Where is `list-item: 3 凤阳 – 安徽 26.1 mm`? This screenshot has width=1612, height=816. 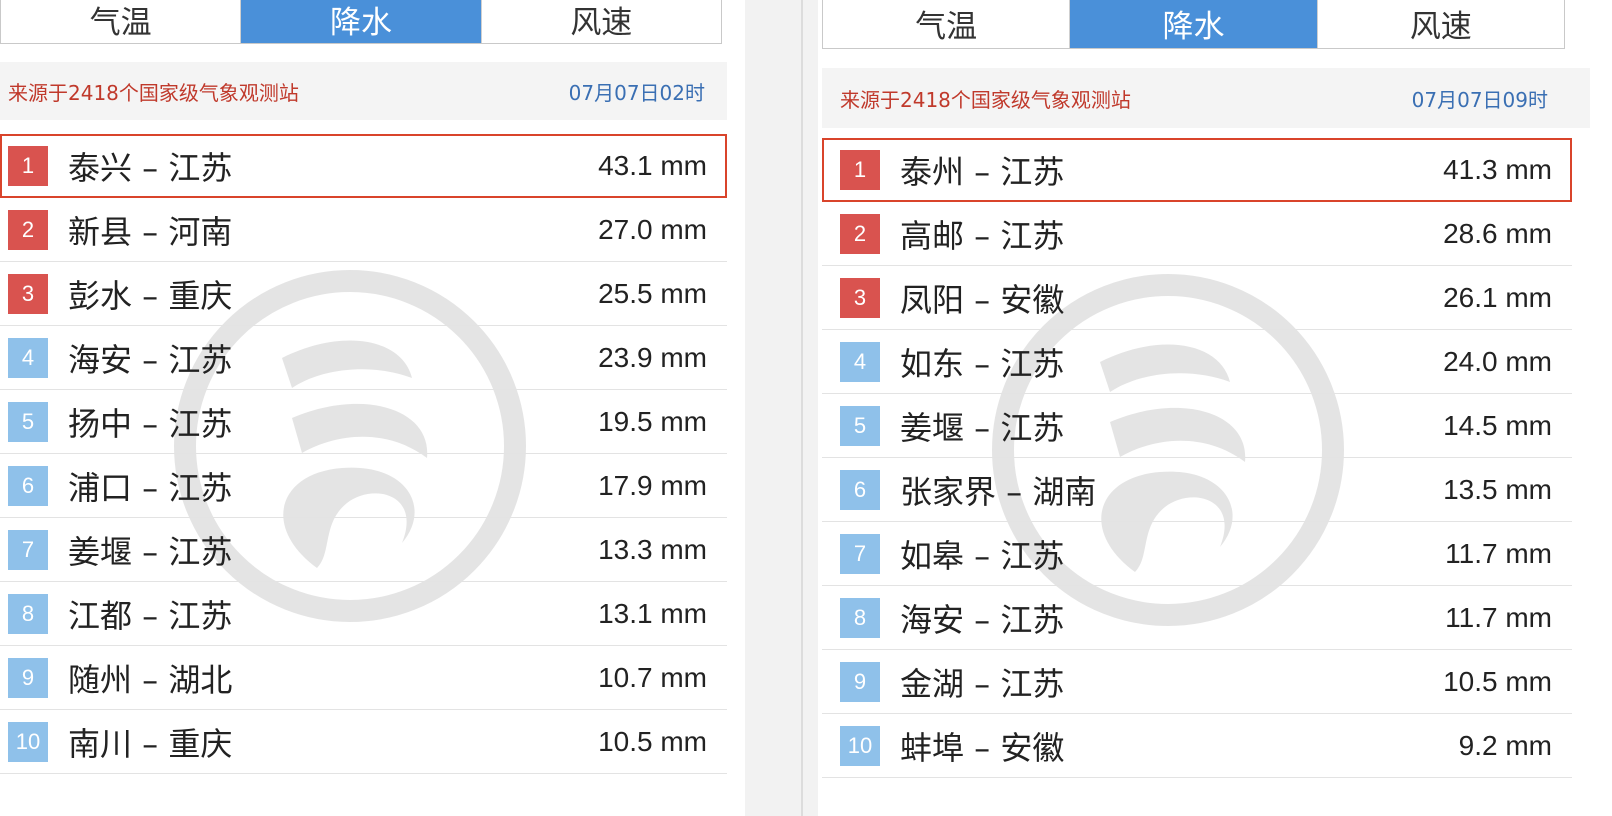 list-item: 3 凤阳 – 安徽 26.1 mm is located at coordinates (1197, 298).